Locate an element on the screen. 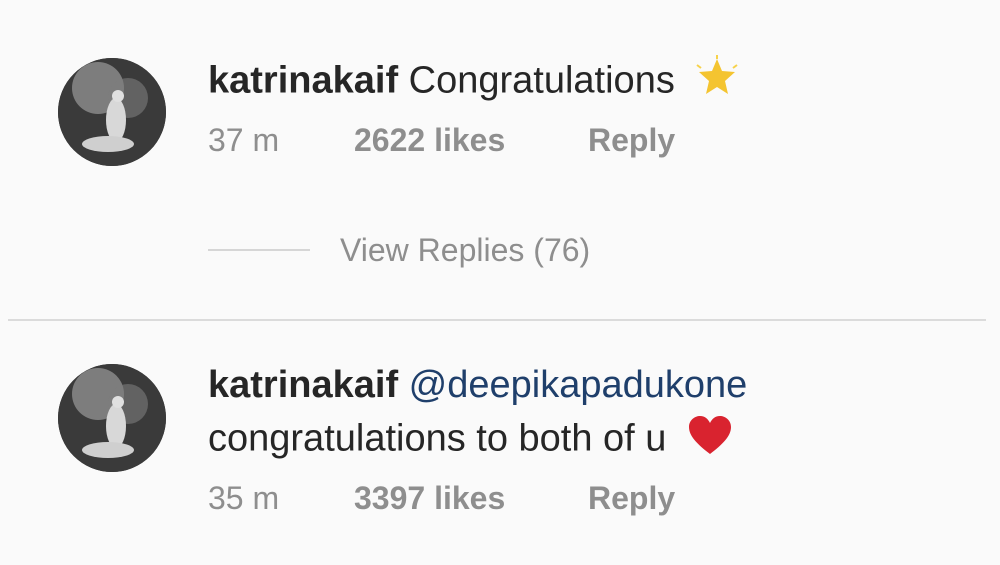 The height and width of the screenshot is (565, 1000). view-replies-label: View Replies (76) is located at coordinates (465, 249).